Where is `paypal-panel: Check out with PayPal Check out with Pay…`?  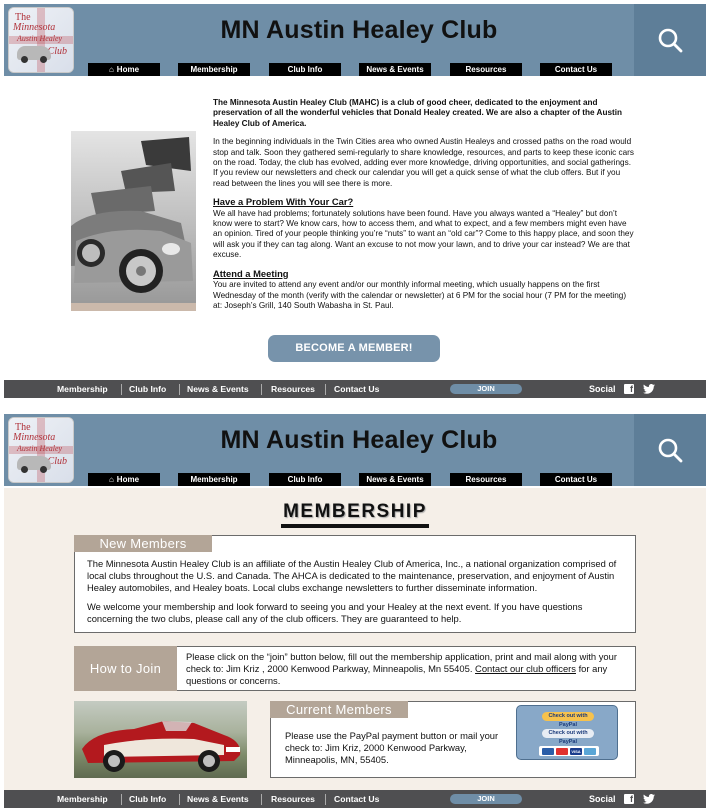
paypal-panel: Check out with PayPal Check out with Pay… is located at coordinates (567, 732).